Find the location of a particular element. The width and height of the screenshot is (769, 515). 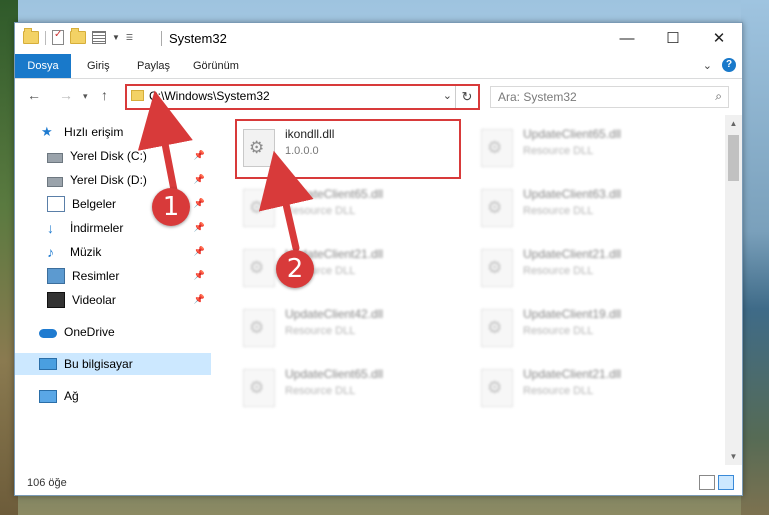

callout-2: 2 is located at coordinates (295, 269).